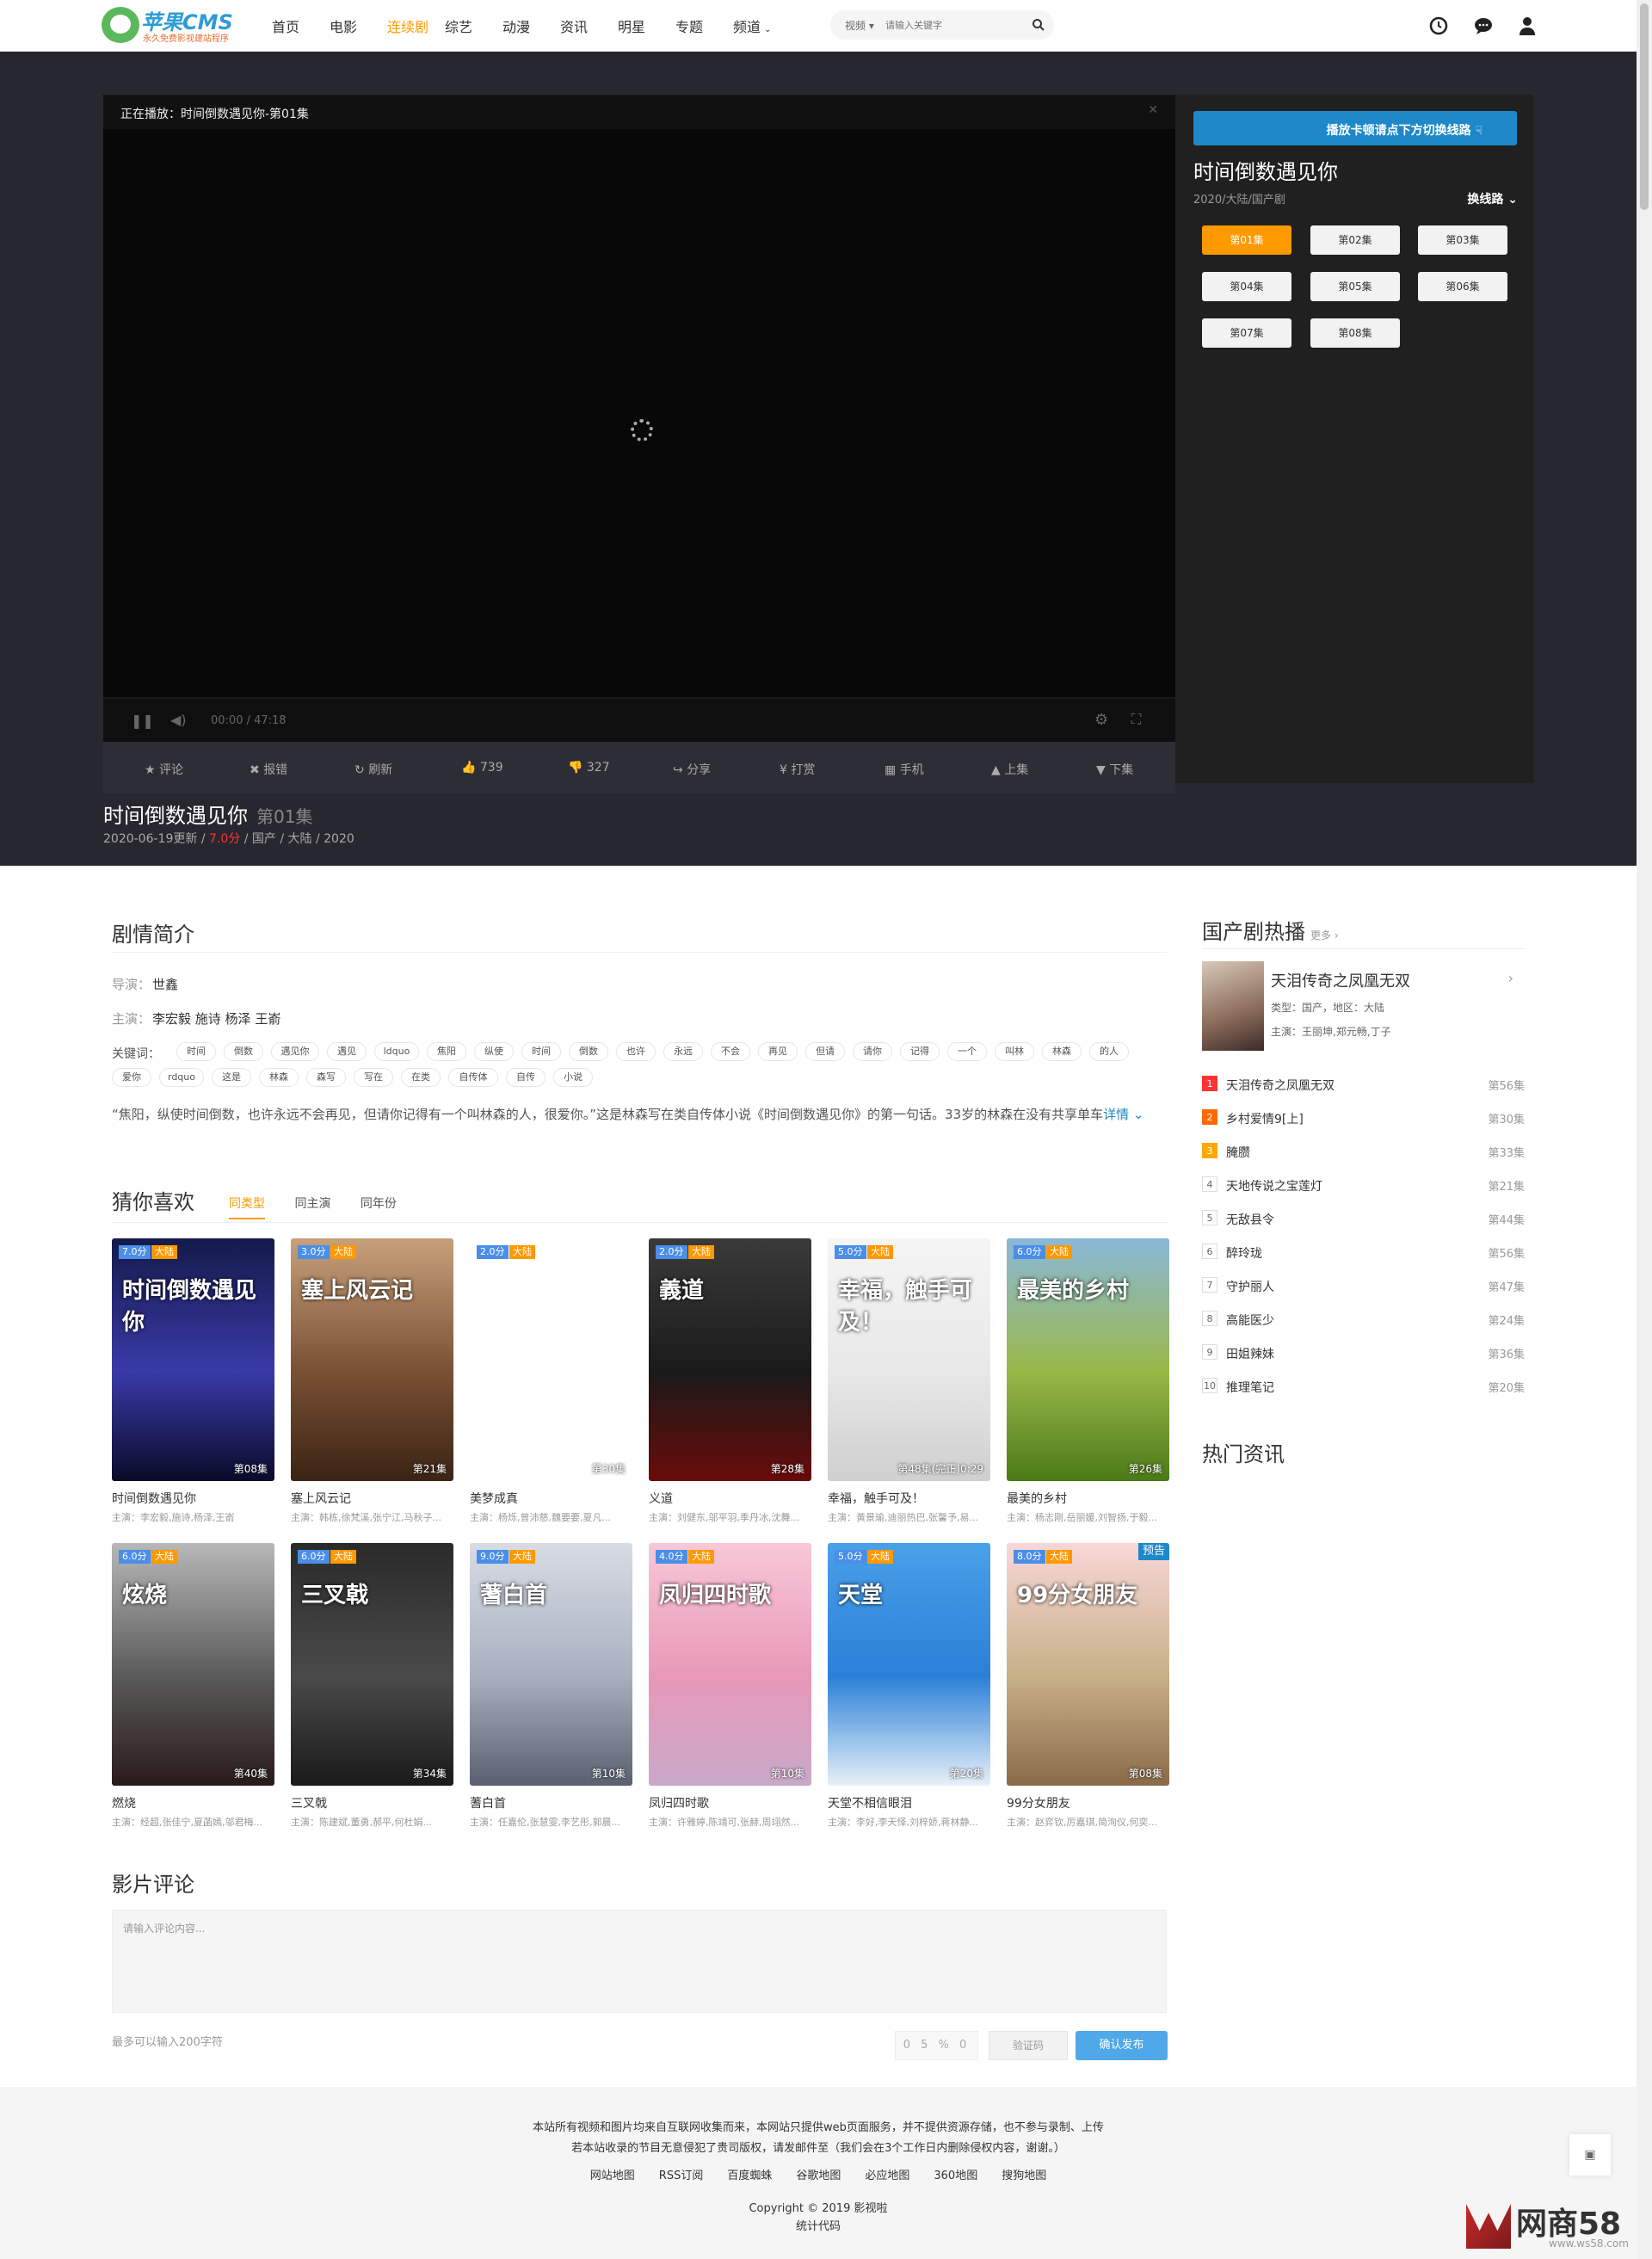  Describe the element at coordinates (1355, 128) in the screenshot. I see `switch-line-banner: 播放卡顿请点下方切换线路 ☟` at that location.